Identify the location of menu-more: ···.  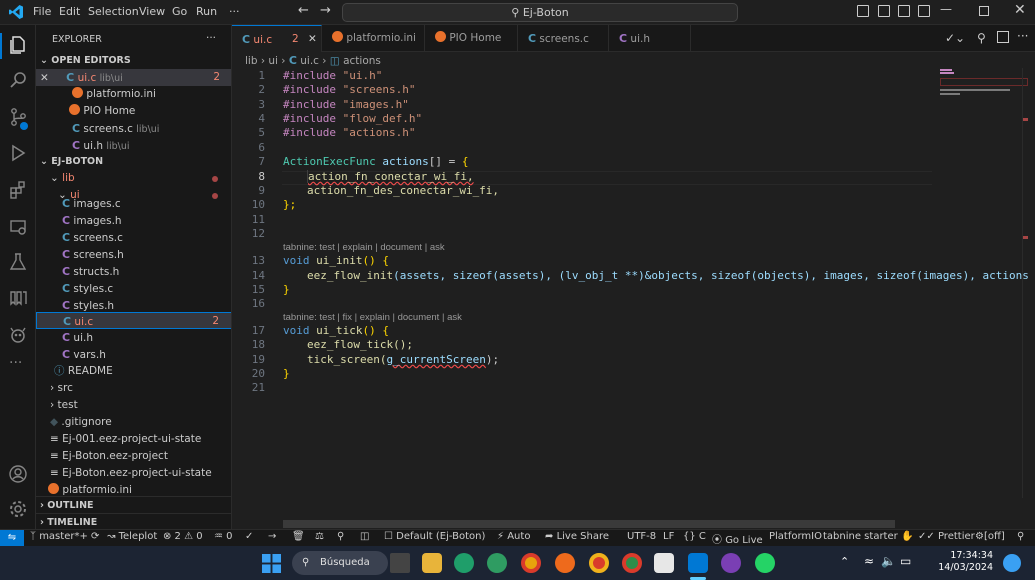
(234, 11).